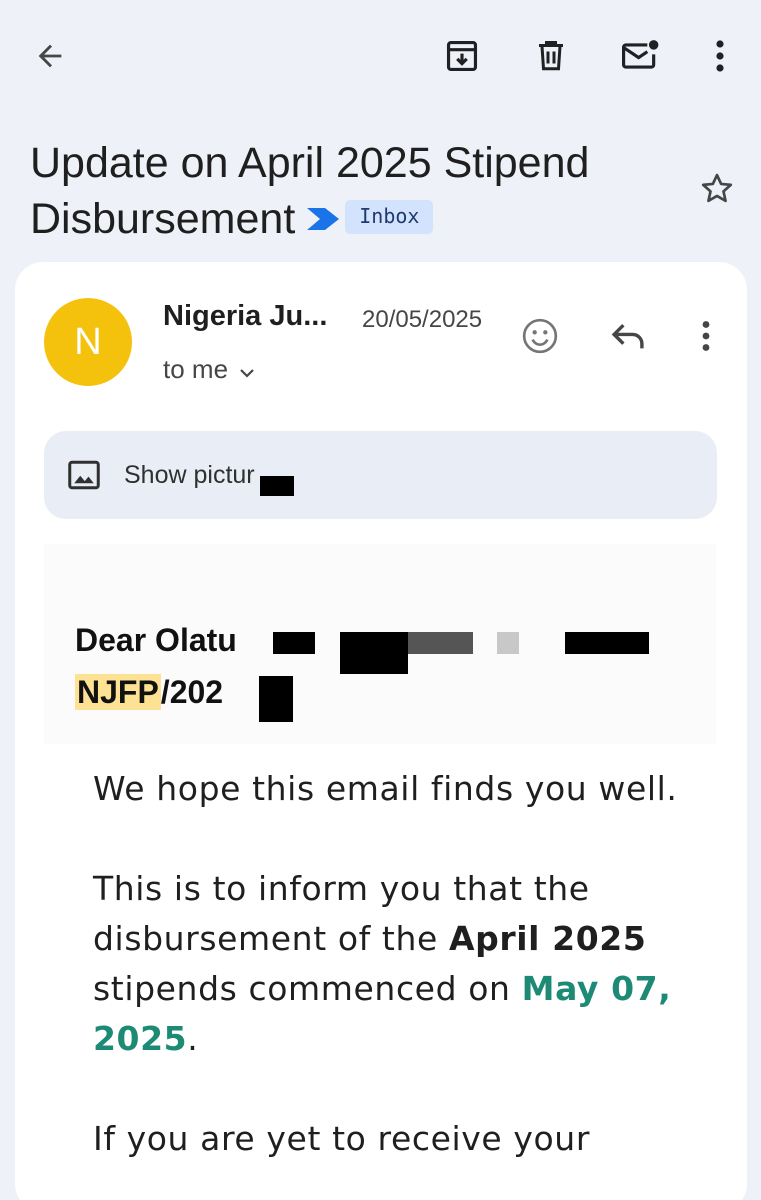  What do you see at coordinates (341, 1138) in the screenshot?
I see `body-paragraph: If you are yet to receive your` at bounding box center [341, 1138].